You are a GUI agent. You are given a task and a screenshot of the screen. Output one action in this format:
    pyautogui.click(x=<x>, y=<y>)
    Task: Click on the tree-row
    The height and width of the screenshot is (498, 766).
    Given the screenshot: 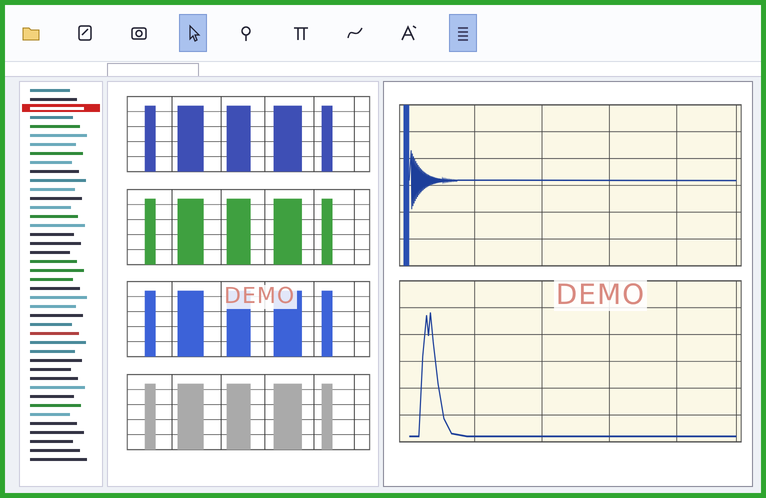 What is the action you would take?
    pyautogui.click(x=61, y=108)
    